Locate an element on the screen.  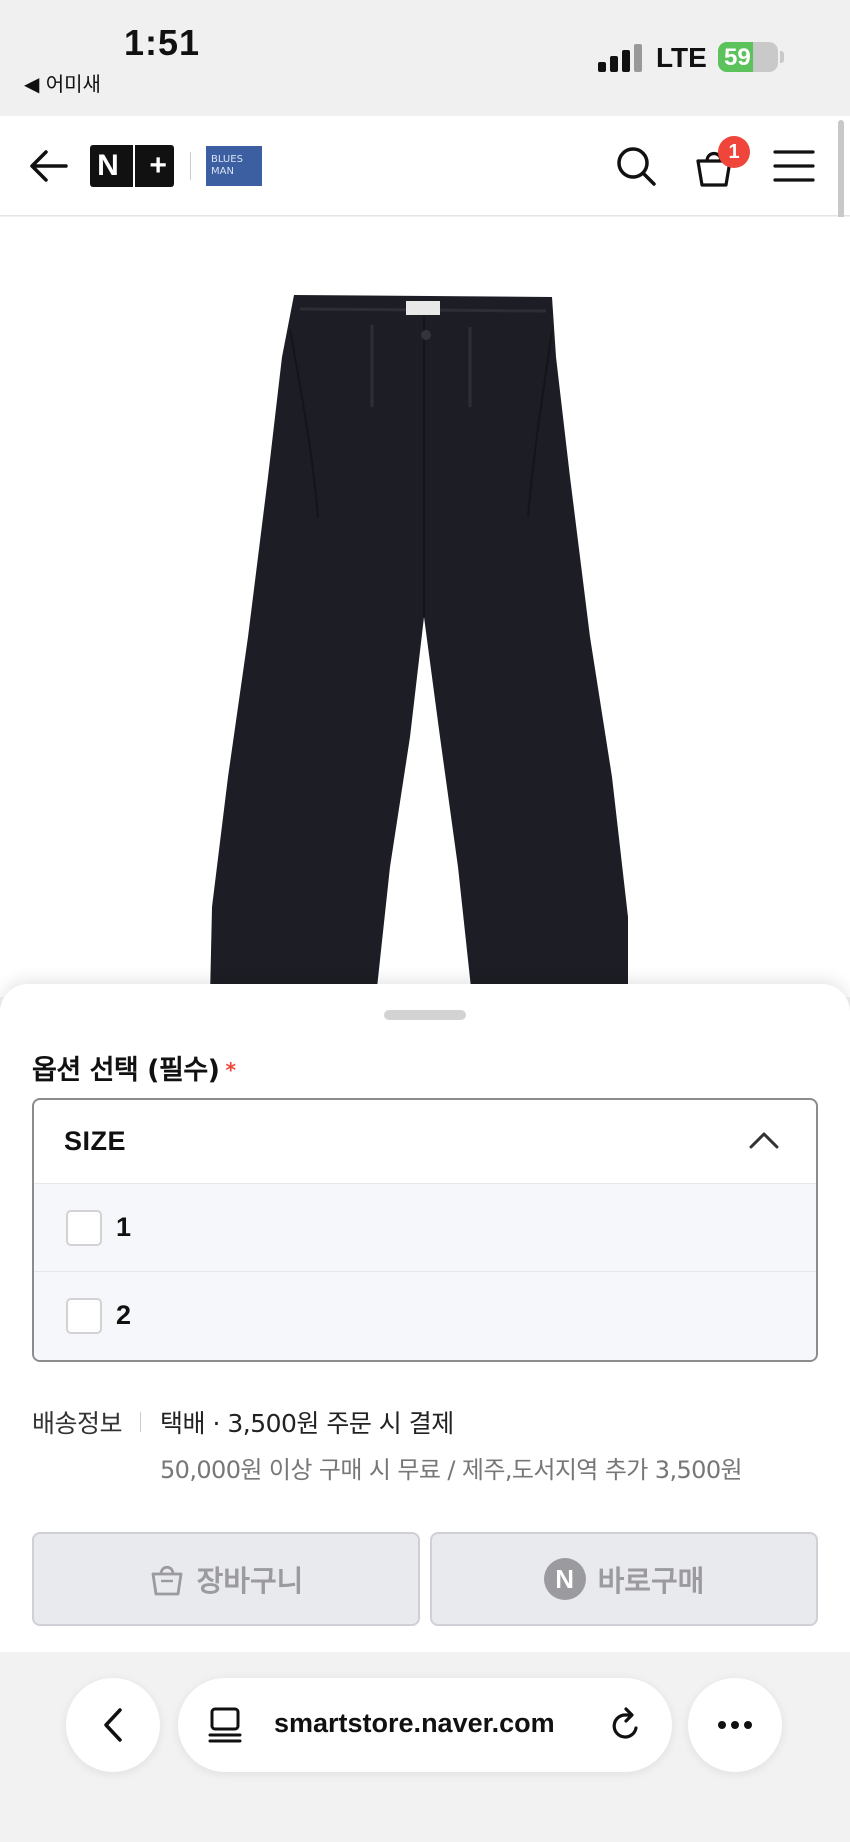
size-option-1-label: 1 is located at coordinates (124, 1227).